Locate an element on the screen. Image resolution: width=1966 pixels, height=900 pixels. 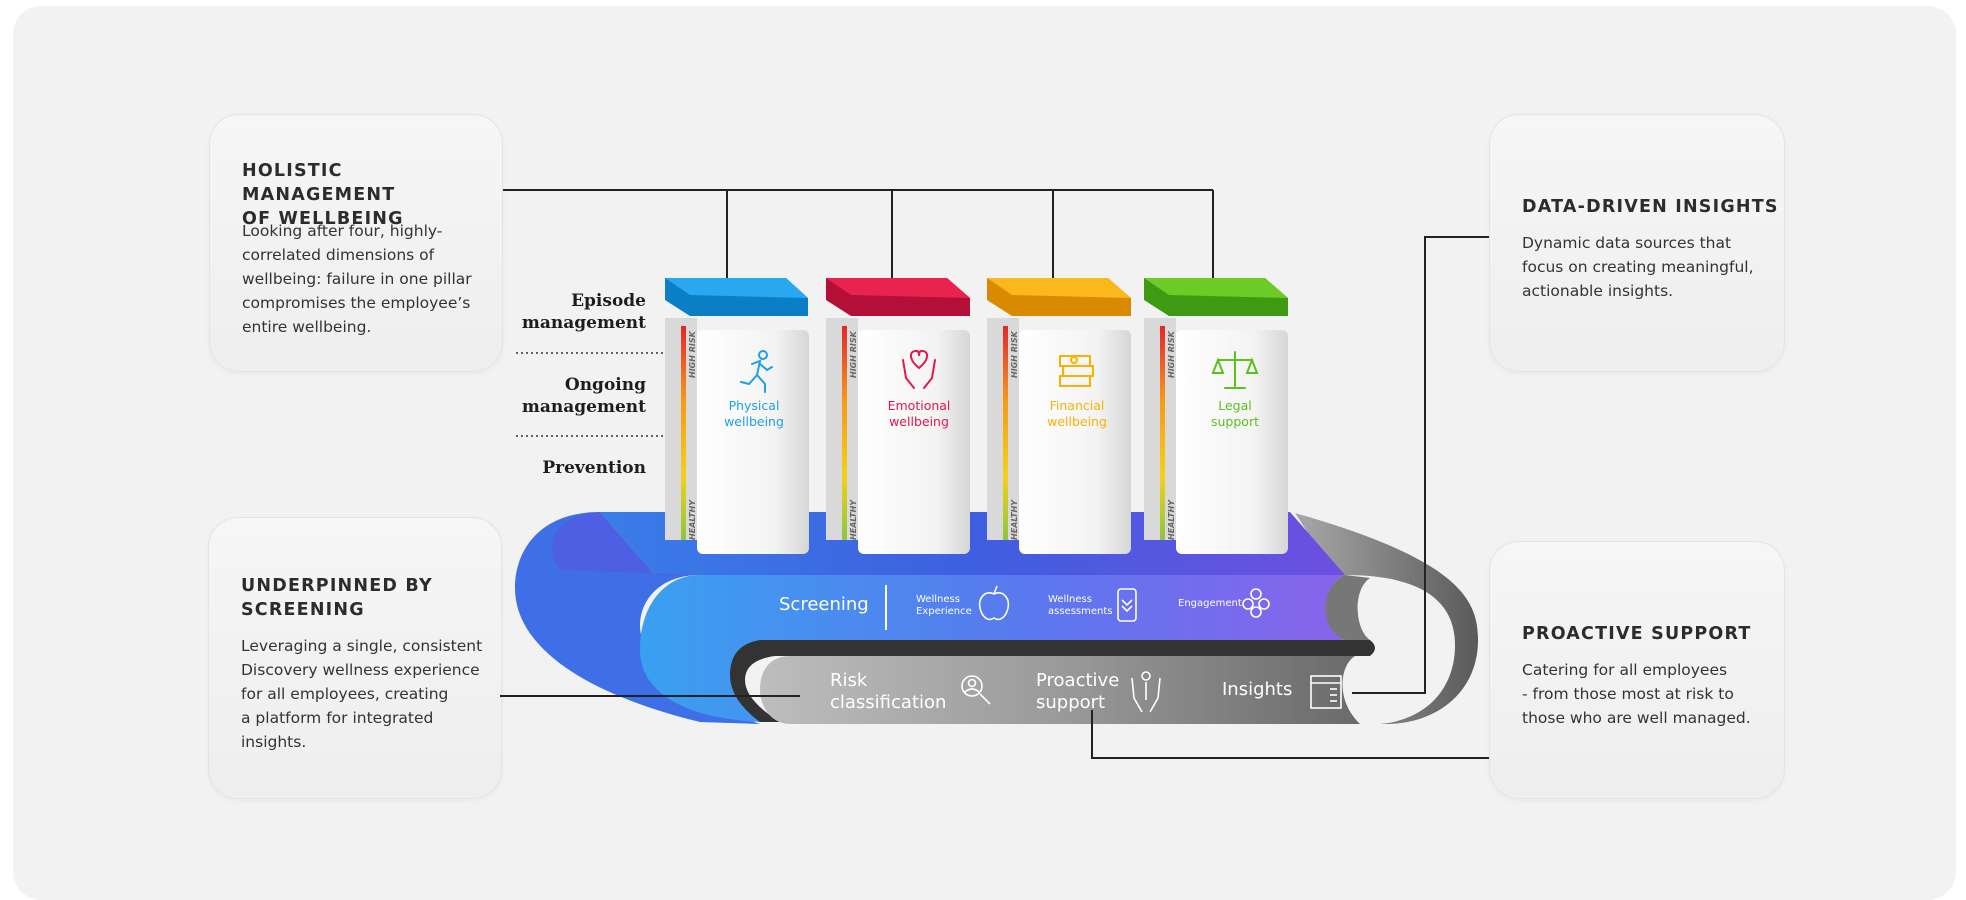
belt-engagement-label: Engagement is located at coordinates (1210, 603).